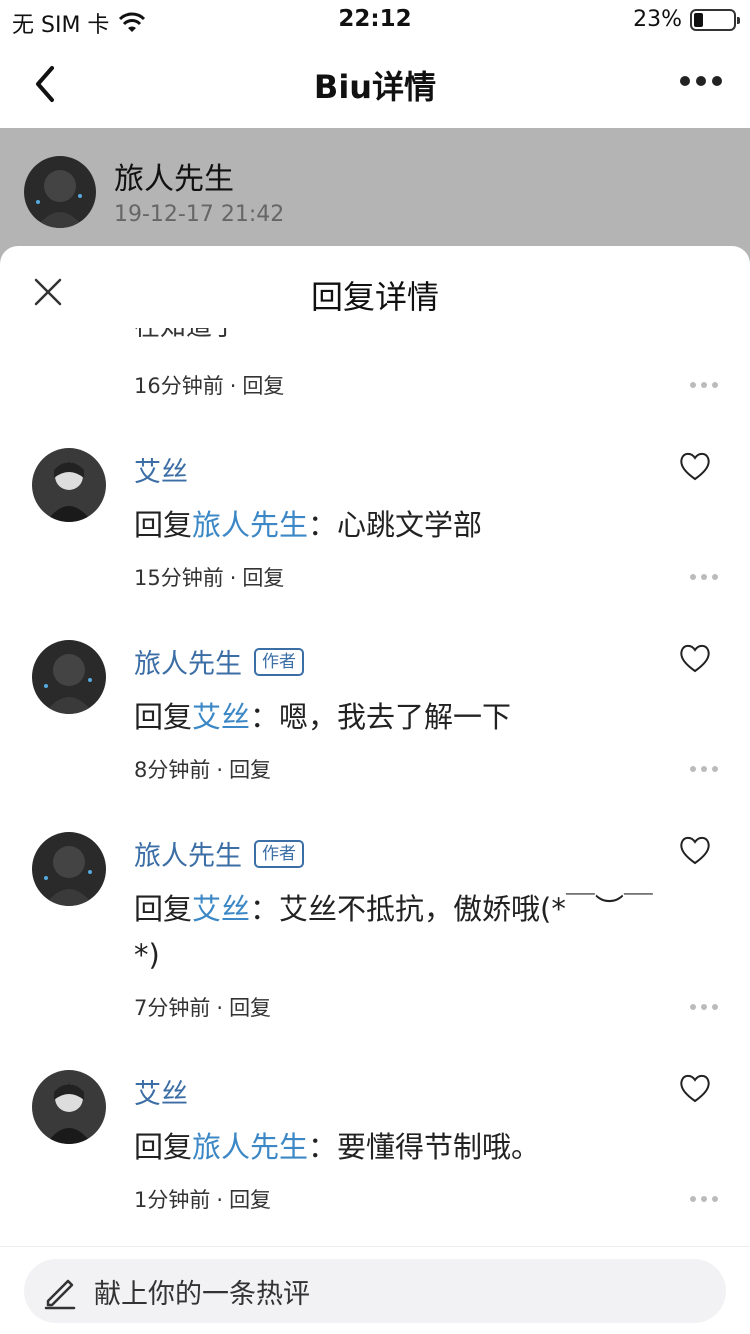 The height and width of the screenshot is (1334, 750). Describe the element at coordinates (375, 193) in the screenshot. I see `post-header: 旅人先生 19-12-17 21:42` at that location.